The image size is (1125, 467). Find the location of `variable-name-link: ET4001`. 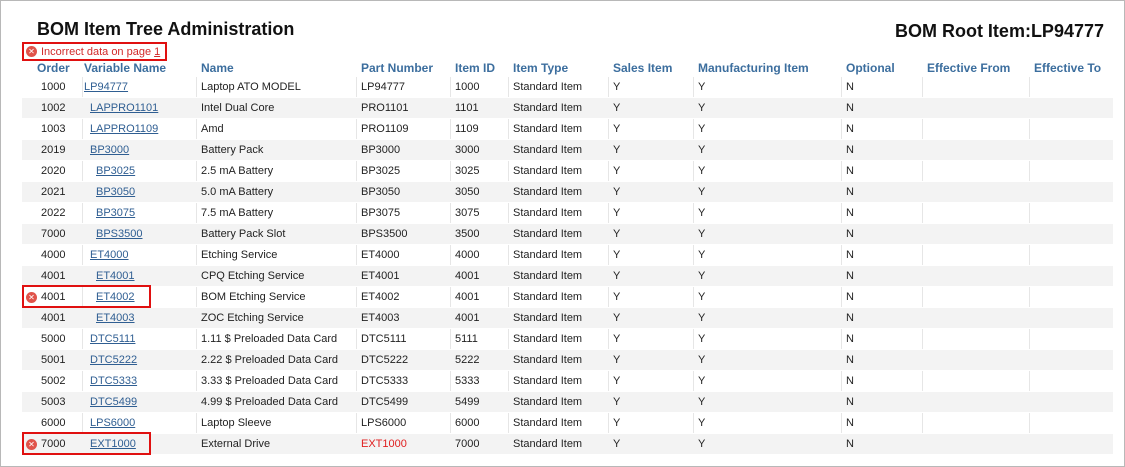

variable-name-link: ET4001 is located at coordinates (115, 276).